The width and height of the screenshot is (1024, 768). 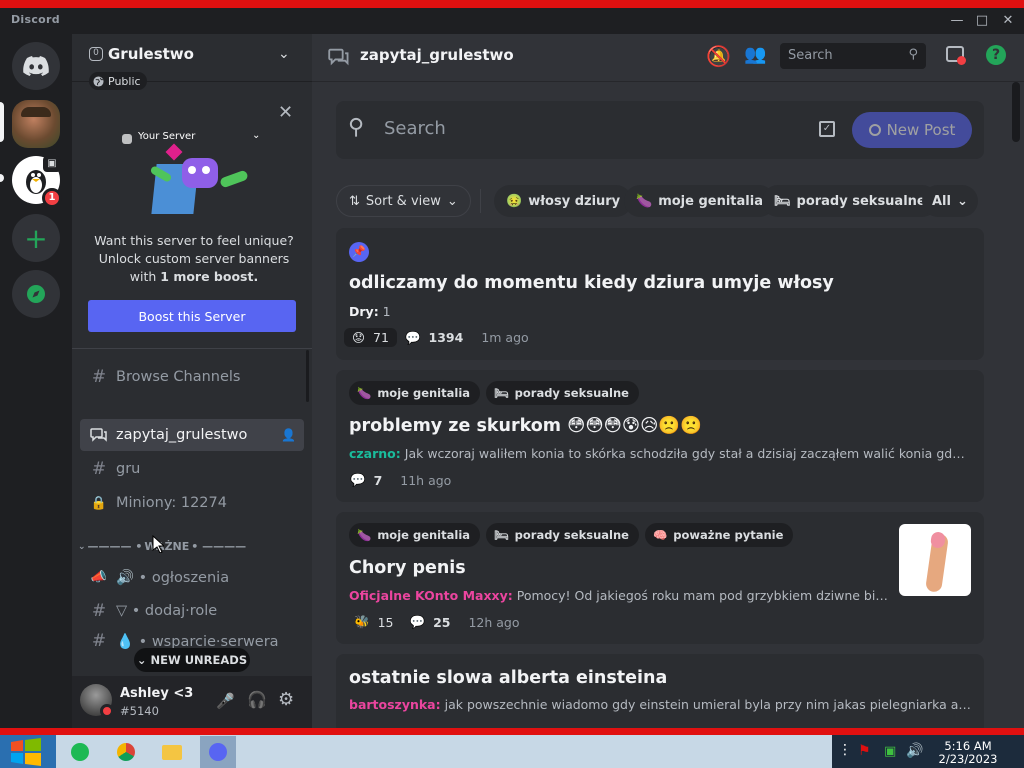 What do you see at coordinates (850, 201) in the screenshot?
I see `tag-filter-porady: 🛏 porady seksualne` at bounding box center [850, 201].